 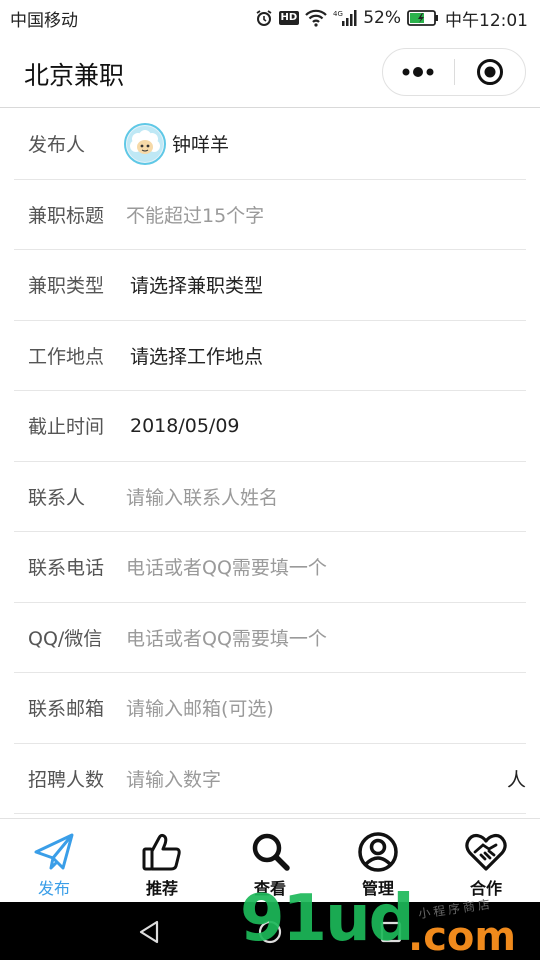 I want to click on headcount-label: 招聘人数, so click(x=66, y=779).